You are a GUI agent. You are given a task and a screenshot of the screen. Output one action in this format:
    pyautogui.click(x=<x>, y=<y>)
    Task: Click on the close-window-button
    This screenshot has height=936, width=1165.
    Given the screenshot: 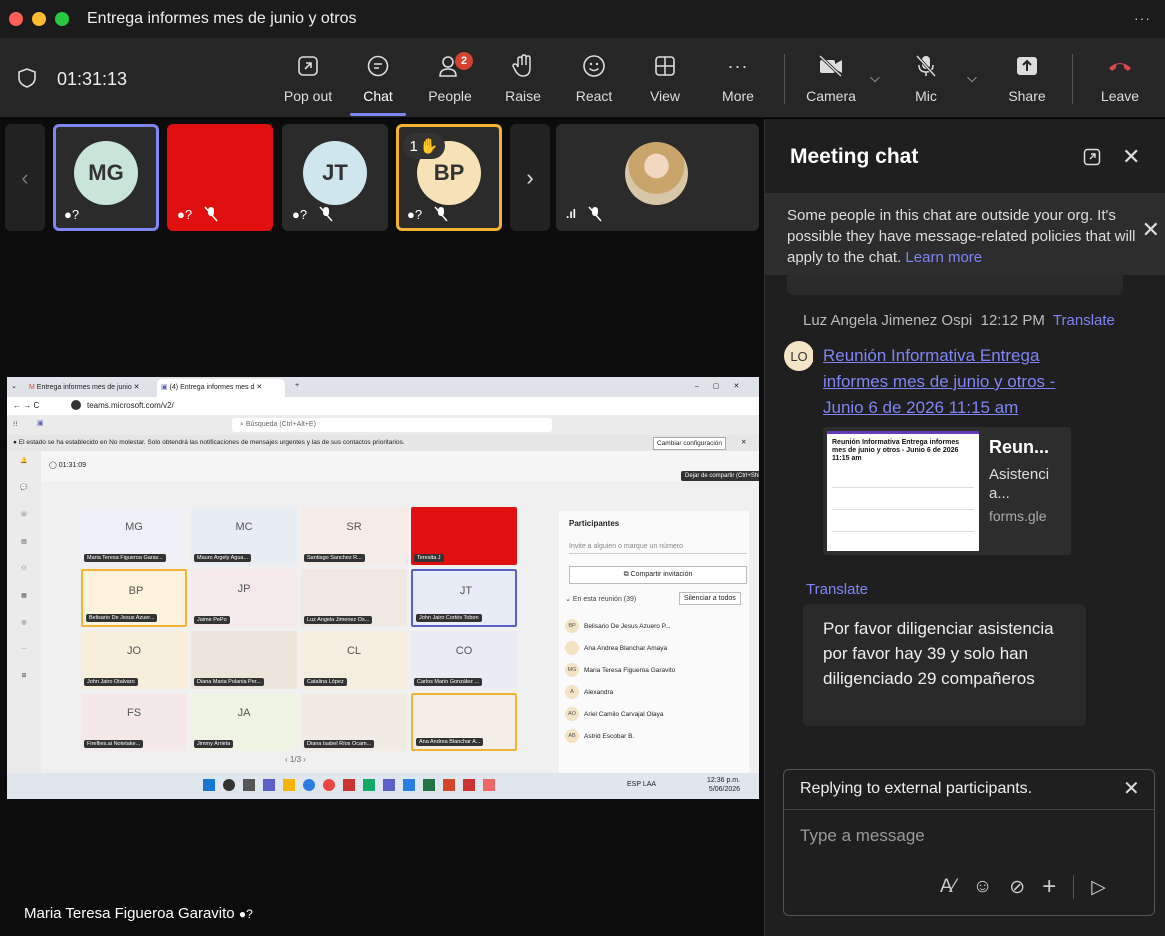 What is the action you would take?
    pyautogui.click(x=16, y=19)
    